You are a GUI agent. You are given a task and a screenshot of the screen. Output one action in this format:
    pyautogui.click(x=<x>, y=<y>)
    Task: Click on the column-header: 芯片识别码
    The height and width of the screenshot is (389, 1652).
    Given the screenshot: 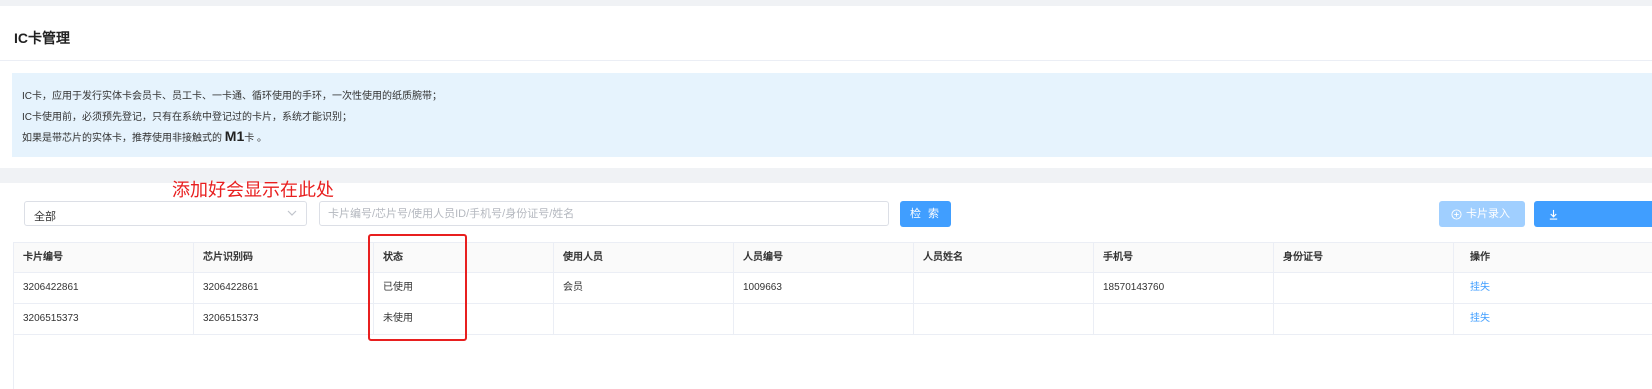 What is the action you would take?
    pyautogui.click(x=284, y=257)
    